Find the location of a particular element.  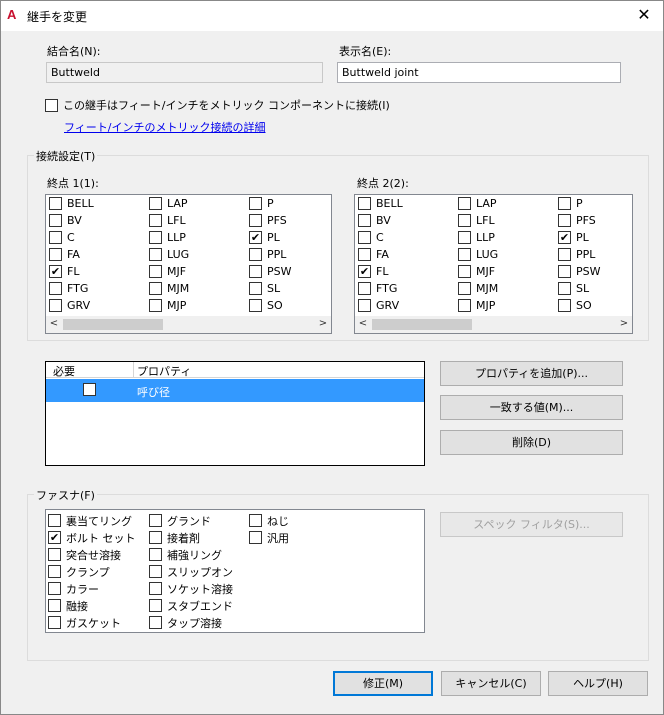

fastener-item: 接着剤 is located at coordinates (191, 537).